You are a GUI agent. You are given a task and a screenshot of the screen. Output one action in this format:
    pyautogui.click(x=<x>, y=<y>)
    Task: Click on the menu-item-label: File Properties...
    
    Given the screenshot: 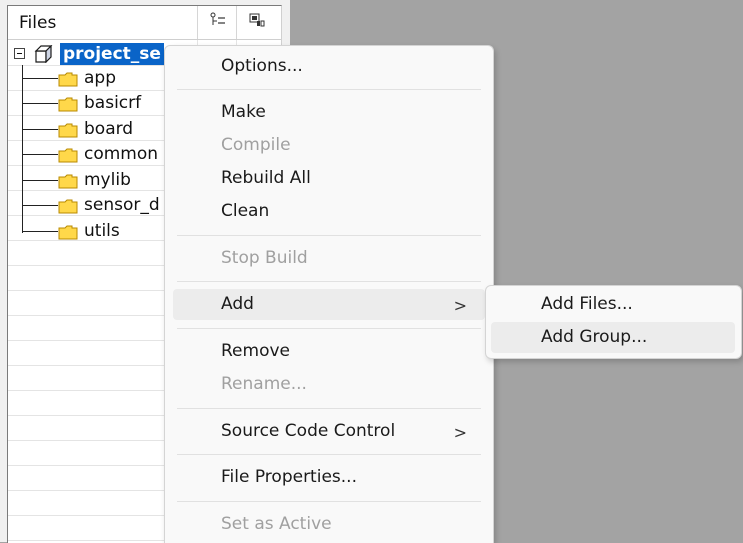 What is the action you would take?
    pyautogui.click(x=289, y=477)
    